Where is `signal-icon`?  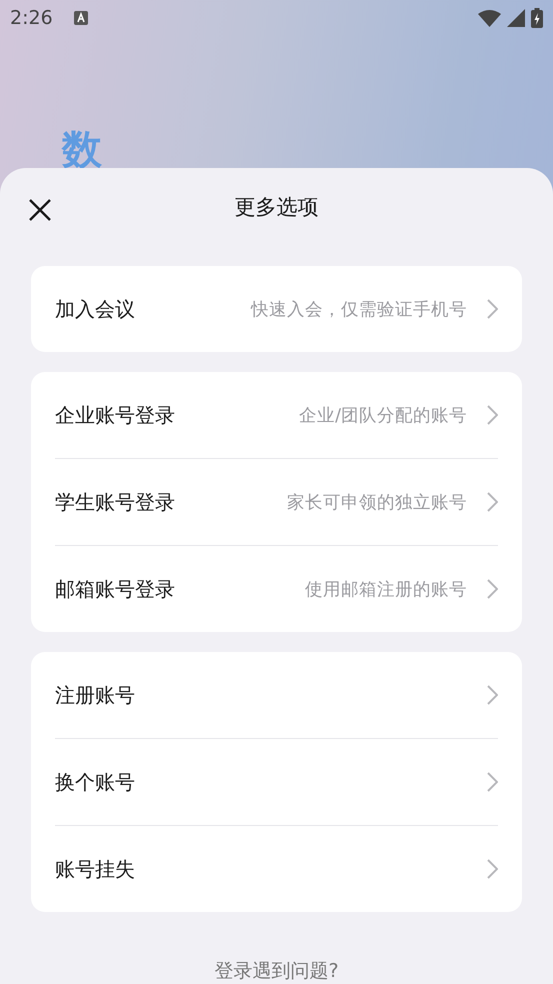
signal-icon is located at coordinates (516, 18).